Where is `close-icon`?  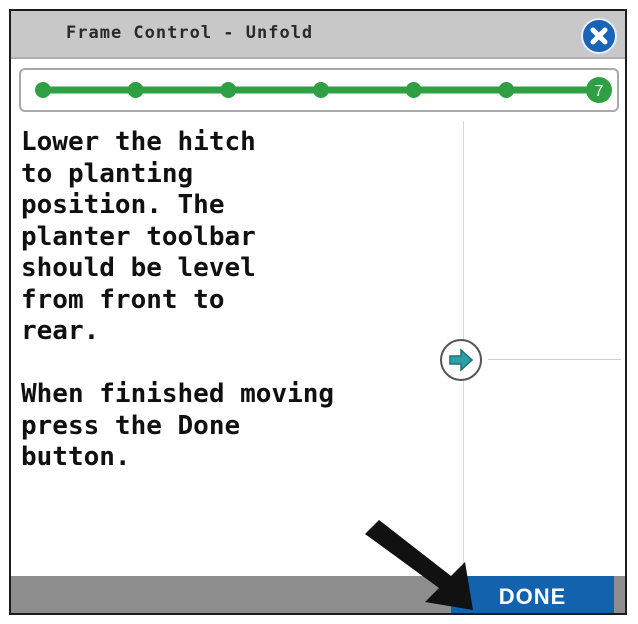 close-icon is located at coordinates (599, 36).